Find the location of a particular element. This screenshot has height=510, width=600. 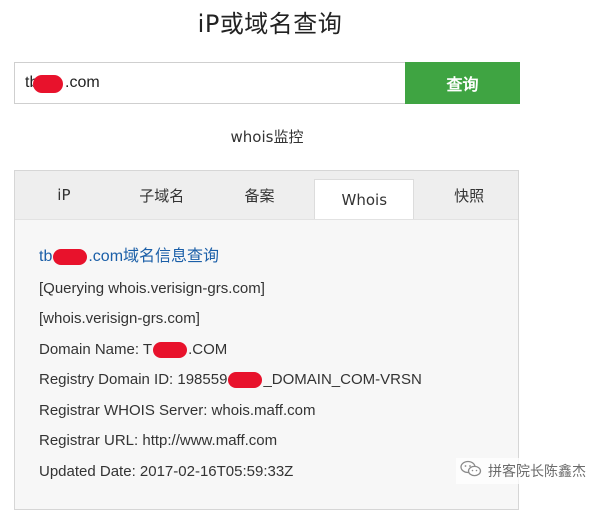

search-bar: 查询 is located at coordinates (267, 83).